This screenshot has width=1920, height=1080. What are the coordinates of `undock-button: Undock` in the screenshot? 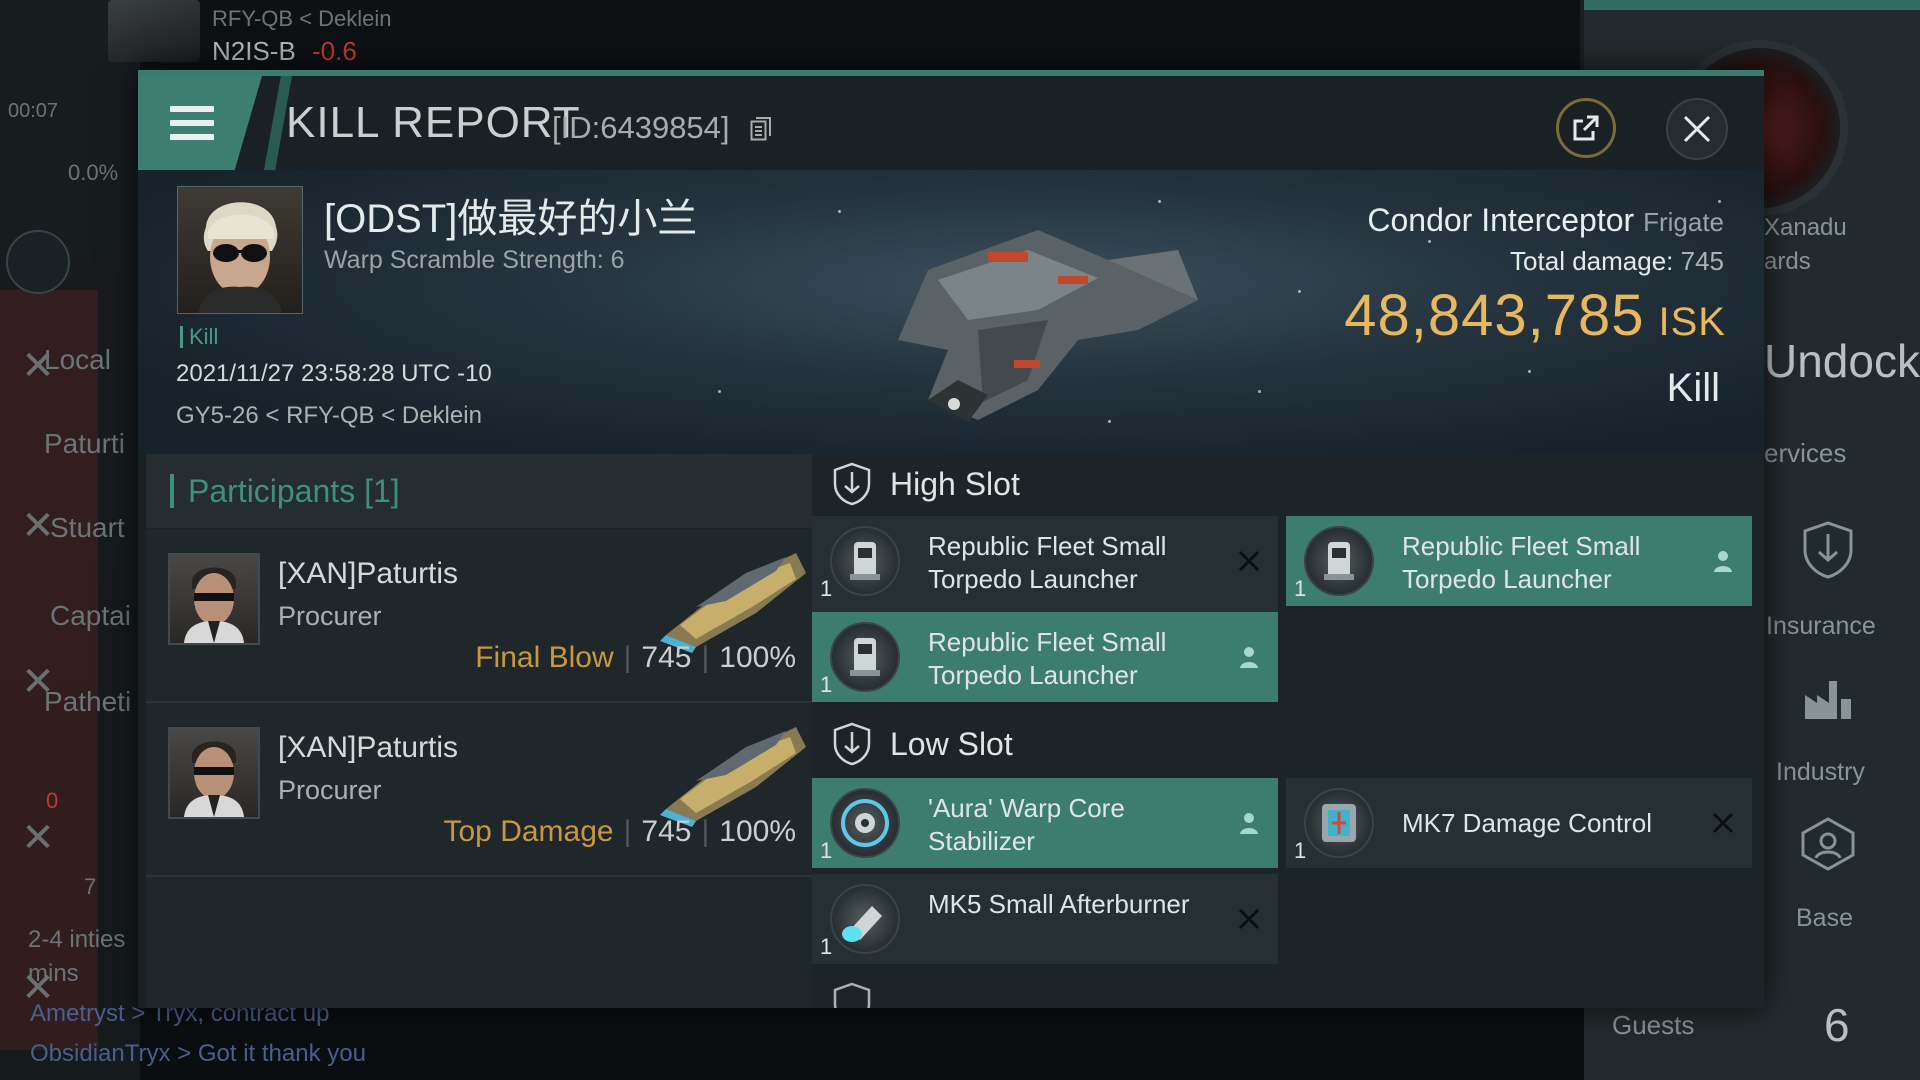 It's located at (1842, 361).